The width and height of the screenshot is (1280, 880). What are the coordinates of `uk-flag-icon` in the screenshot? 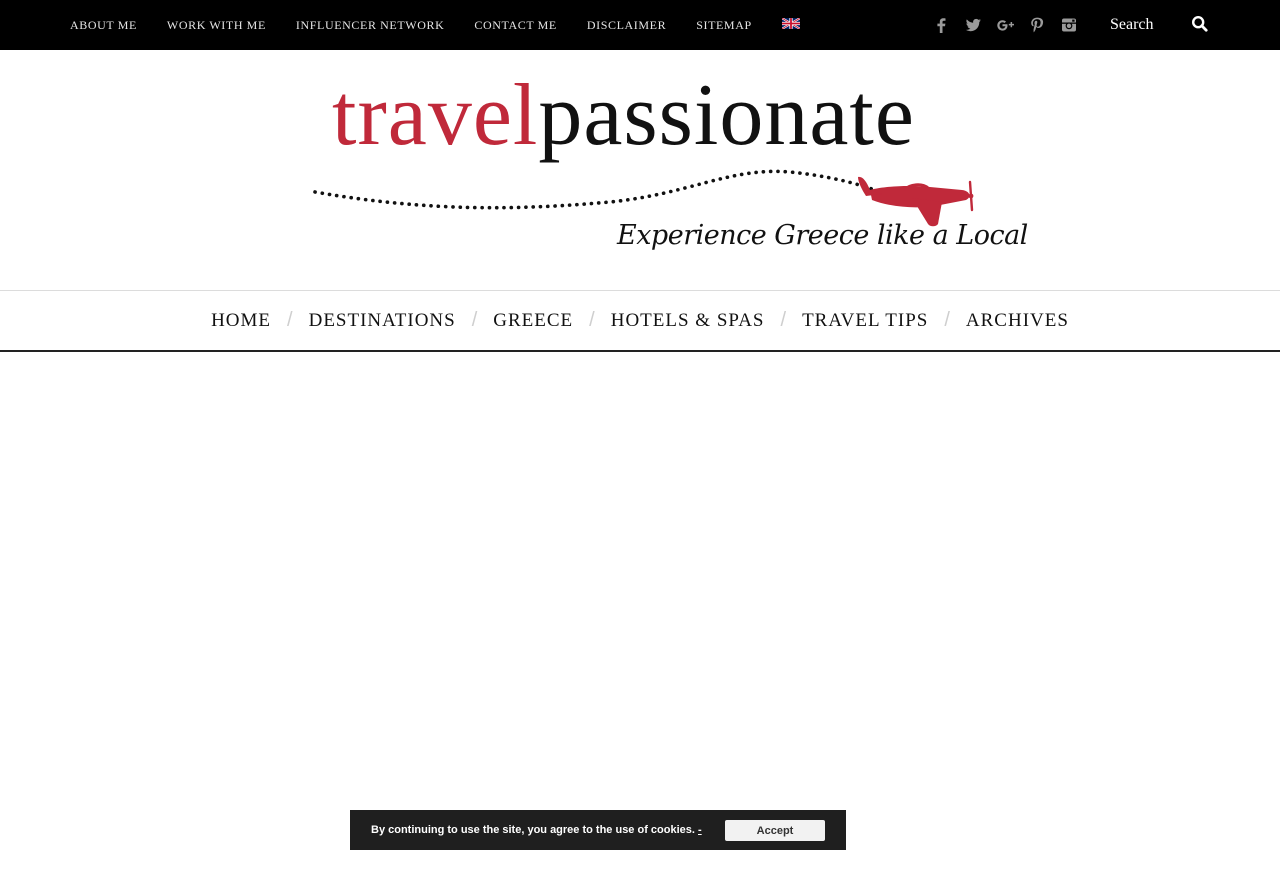 It's located at (791, 23).